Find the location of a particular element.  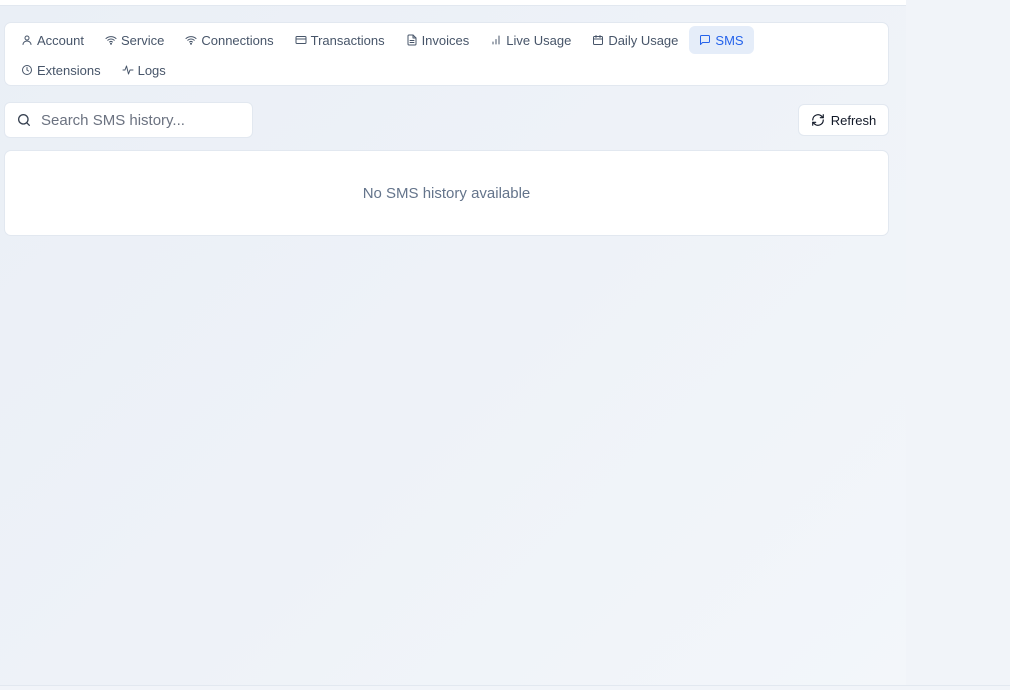

tab-label: Account is located at coordinates (60, 40).